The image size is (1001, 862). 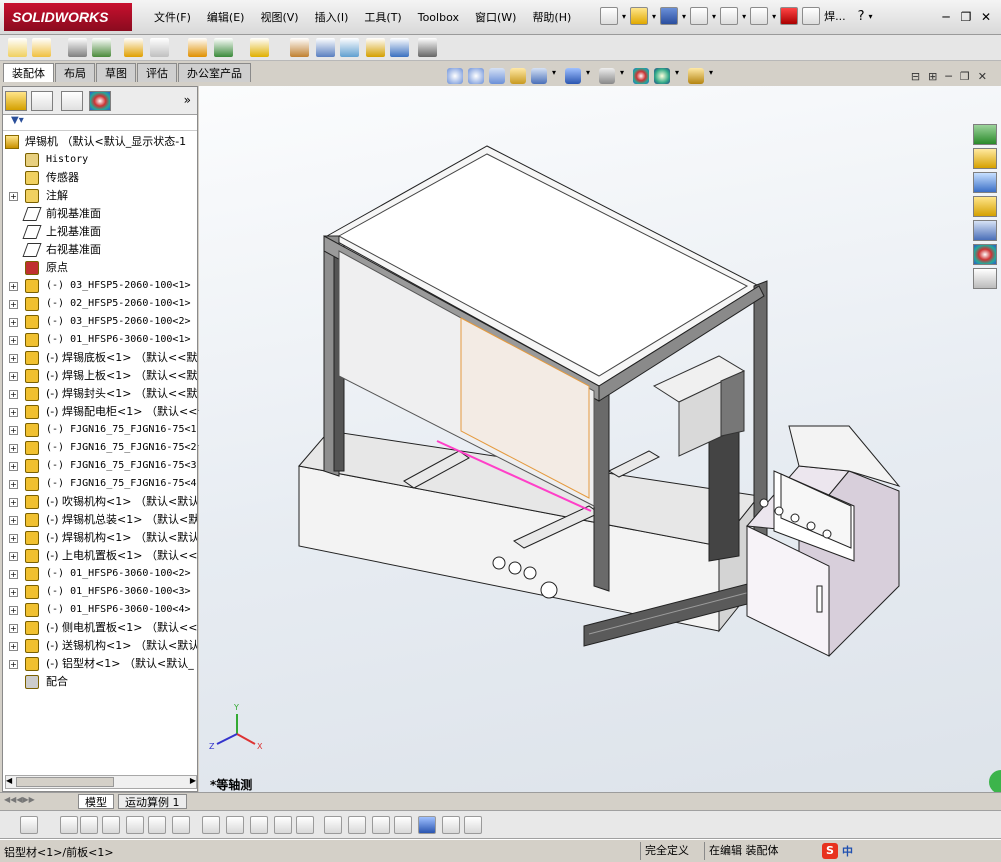 I want to click on zoom-to-area-icon, so click(x=476, y=76).